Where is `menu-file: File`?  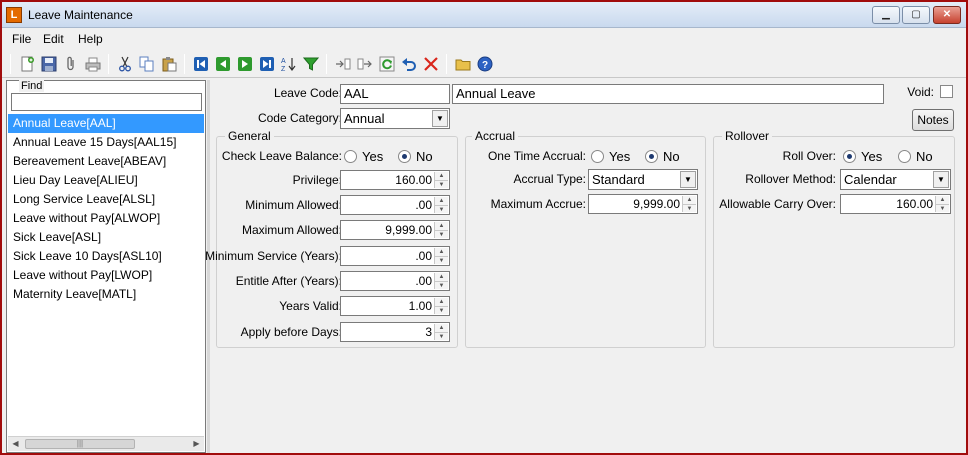 menu-file: File is located at coordinates (21, 39).